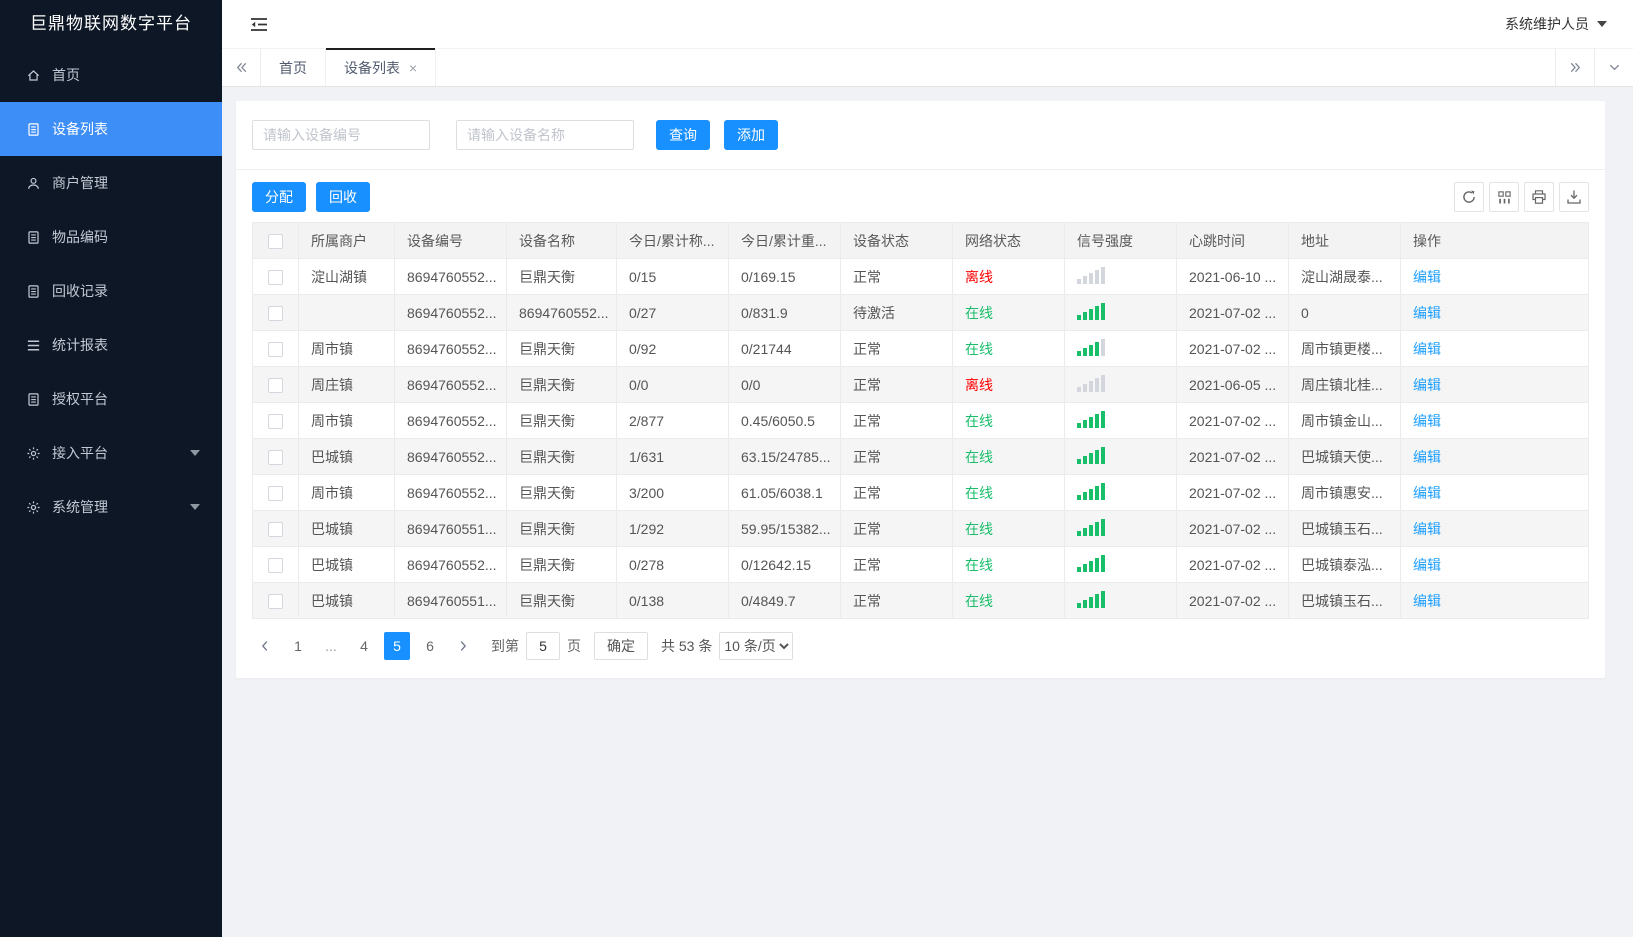 The height and width of the screenshot is (937, 1633). What do you see at coordinates (1539, 197) in the screenshot?
I see `print-icon` at bounding box center [1539, 197].